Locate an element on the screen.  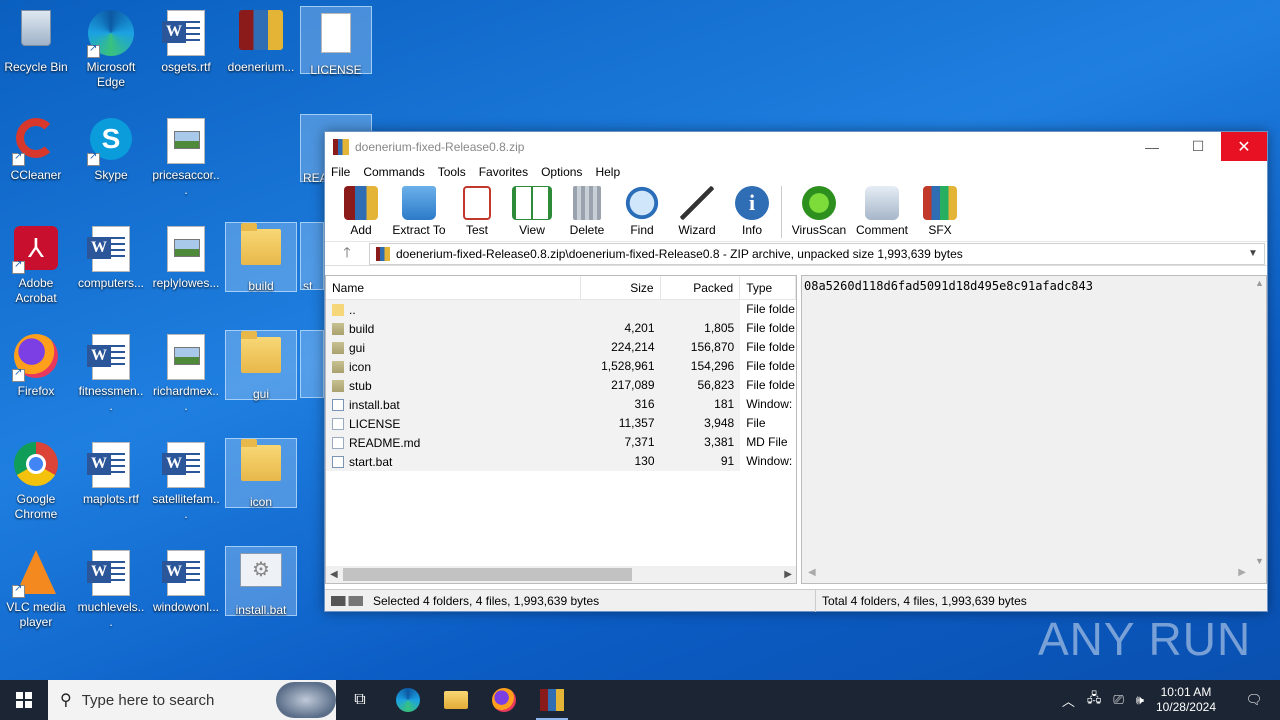
folder-icon is located at coordinates (338, 328).